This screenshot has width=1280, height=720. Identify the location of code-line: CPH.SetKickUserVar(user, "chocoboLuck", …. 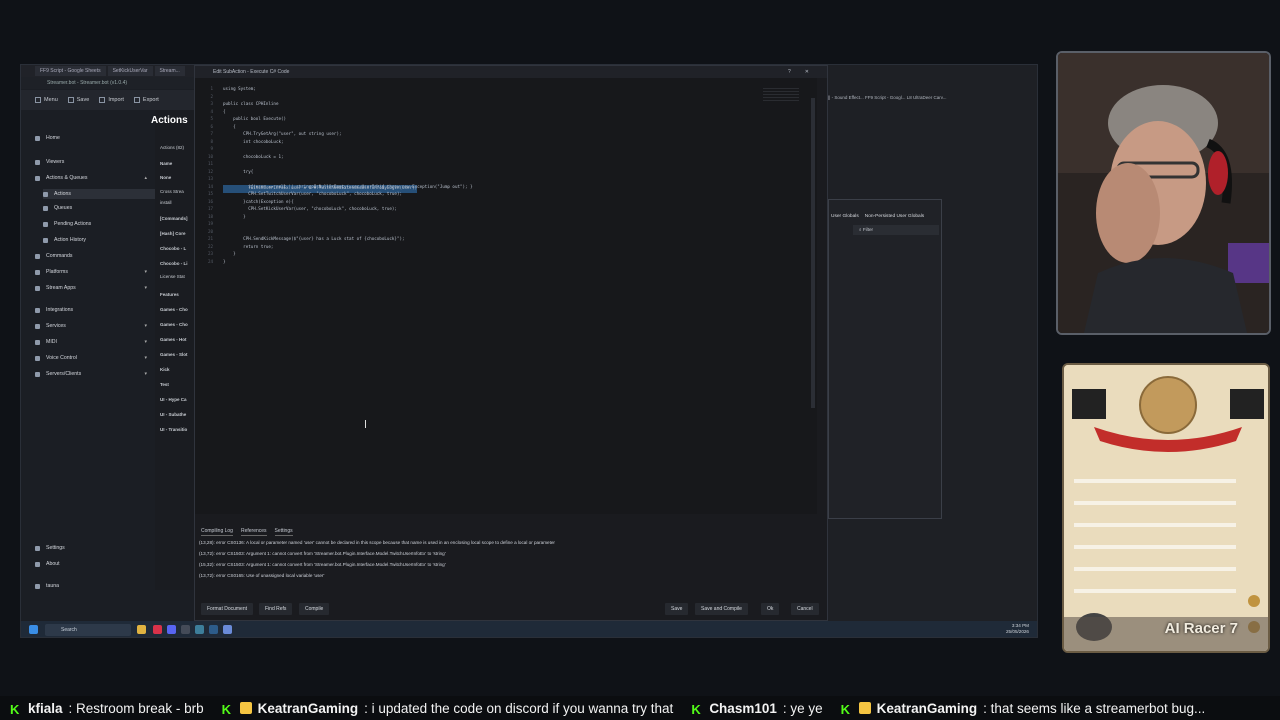
(503, 210).